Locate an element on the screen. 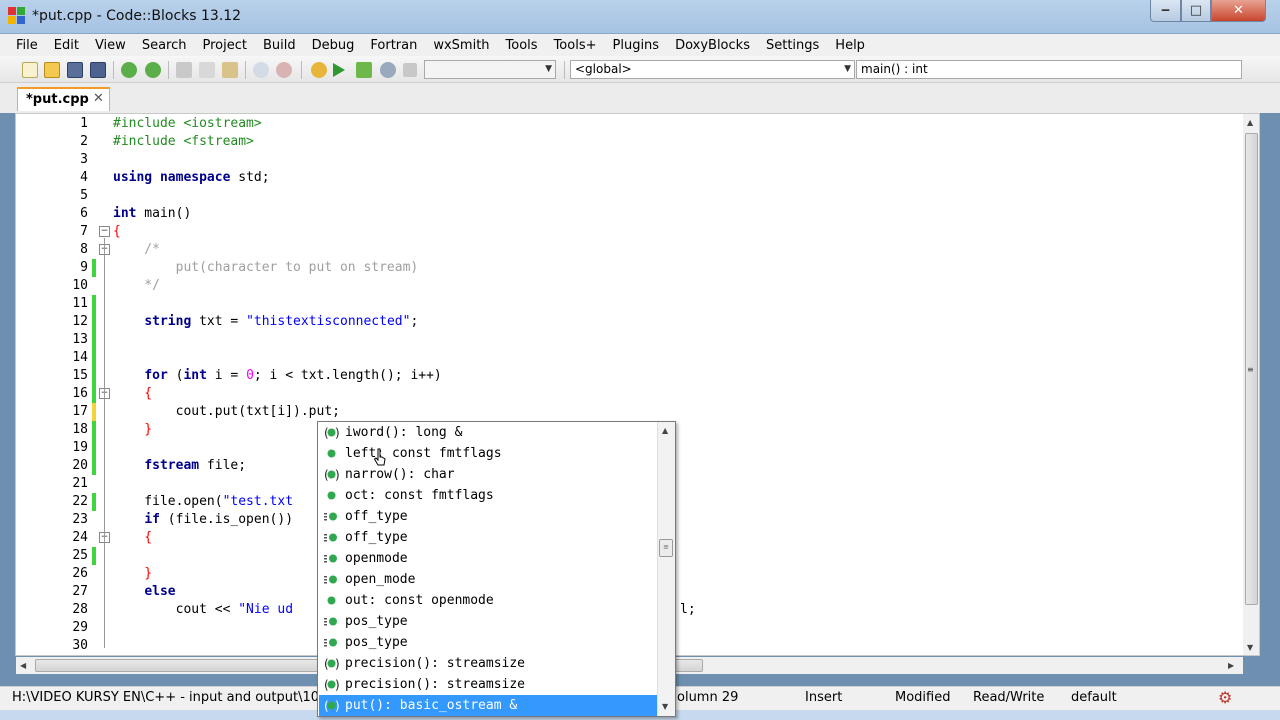 The height and width of the screenshot is (720, 1280). line-number: 27 is located at coordinates (80, 591).